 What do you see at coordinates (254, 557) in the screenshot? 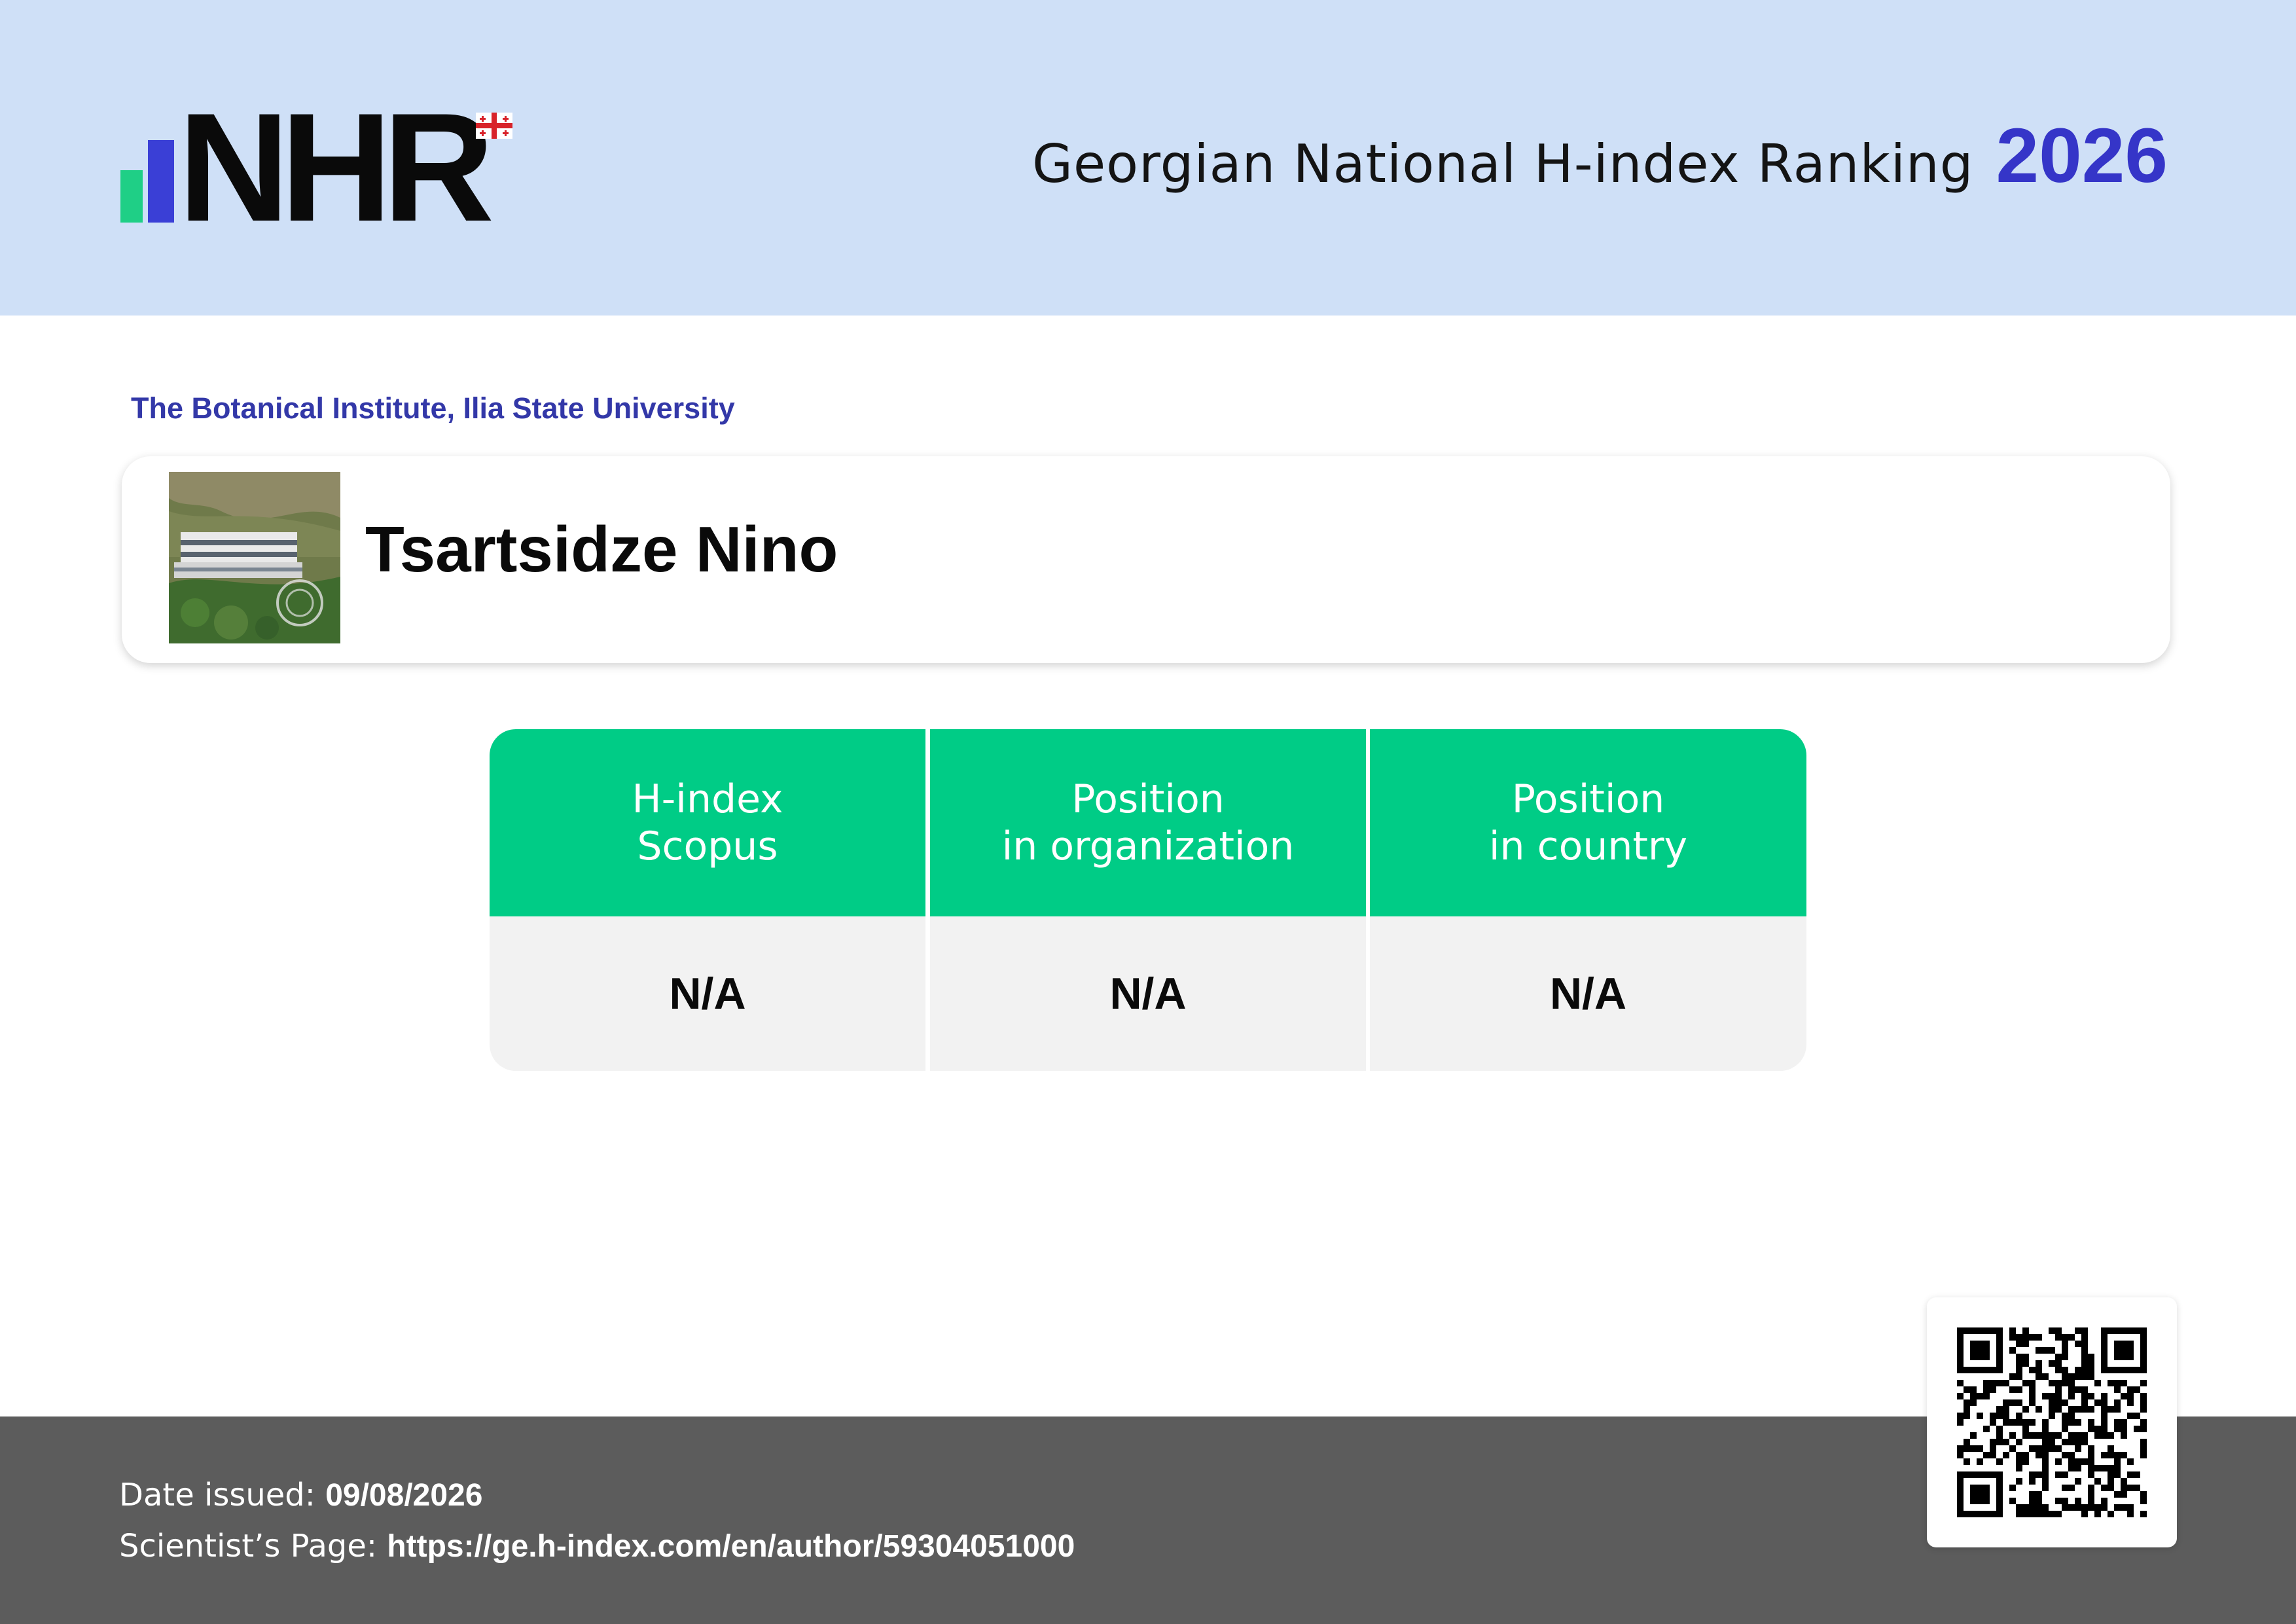
I see `organization-photo` at bounding box center [254, 557].